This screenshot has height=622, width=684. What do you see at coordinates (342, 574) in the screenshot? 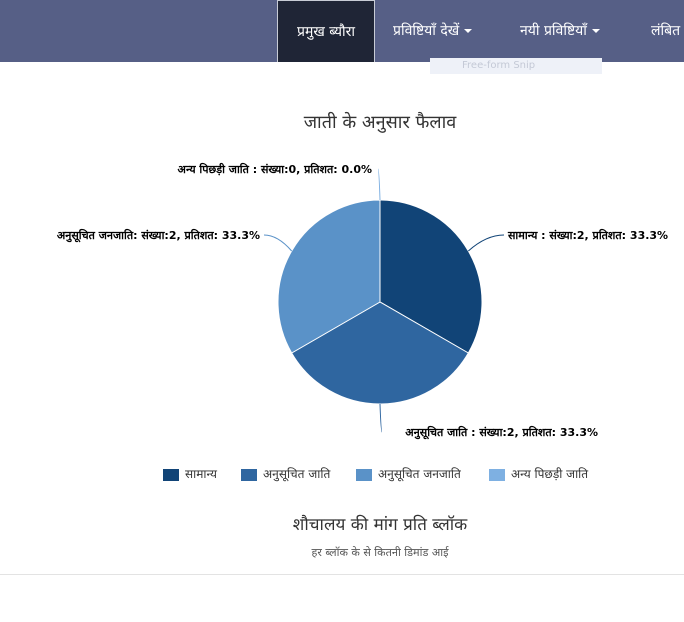
I see `divider` at bounding box center [342, 574].